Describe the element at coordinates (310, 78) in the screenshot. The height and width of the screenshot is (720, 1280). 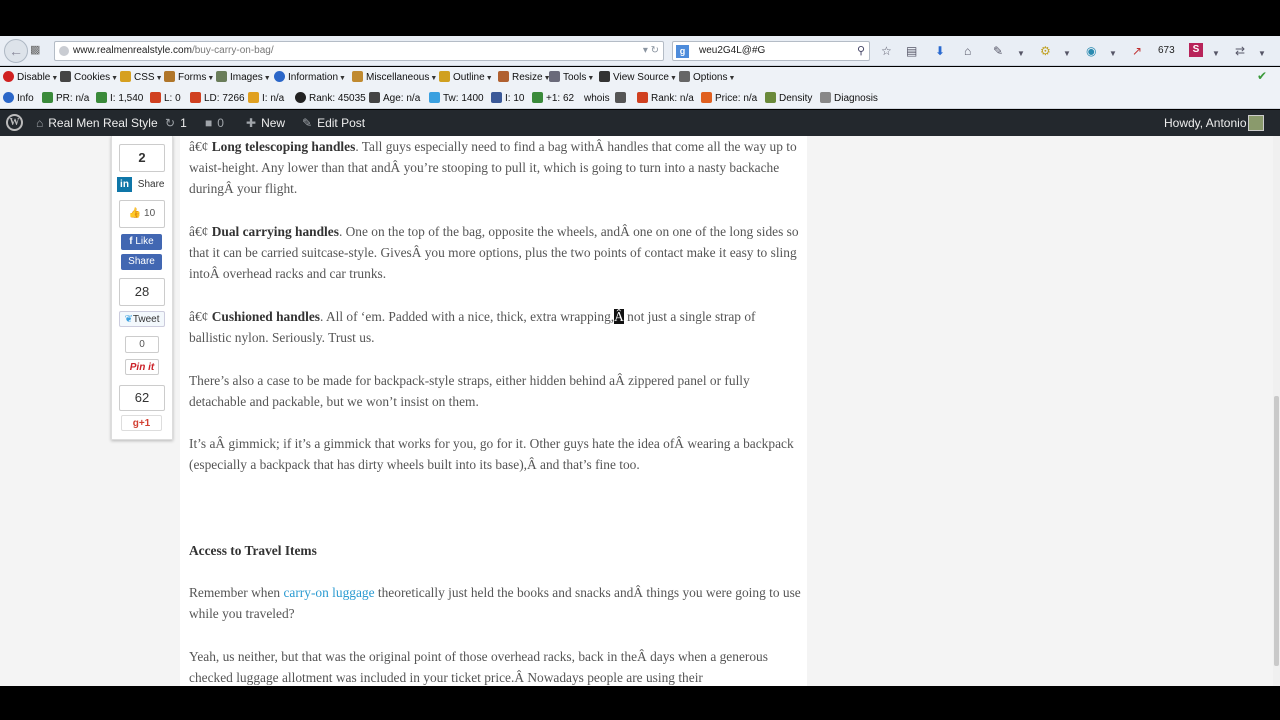
I see `tb-information: Information▼` at that location.